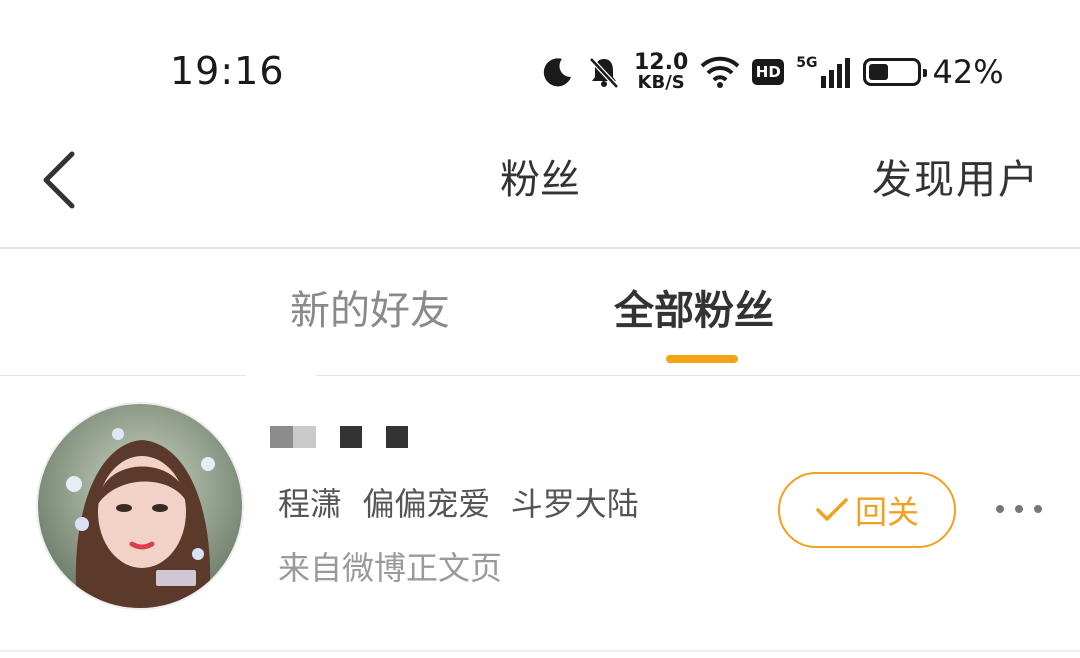  Describe the element at coordinates (557, 72) in the screenshot. I see `moon-icon` at that location.